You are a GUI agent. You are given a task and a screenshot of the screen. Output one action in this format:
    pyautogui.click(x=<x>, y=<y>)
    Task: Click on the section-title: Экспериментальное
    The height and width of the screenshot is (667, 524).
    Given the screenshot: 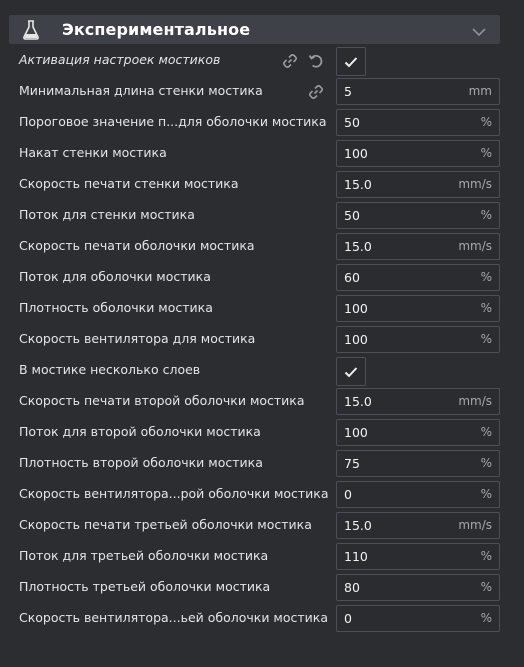 What is the action you would take?
    pyautogui.click(x=156, y=29)
    